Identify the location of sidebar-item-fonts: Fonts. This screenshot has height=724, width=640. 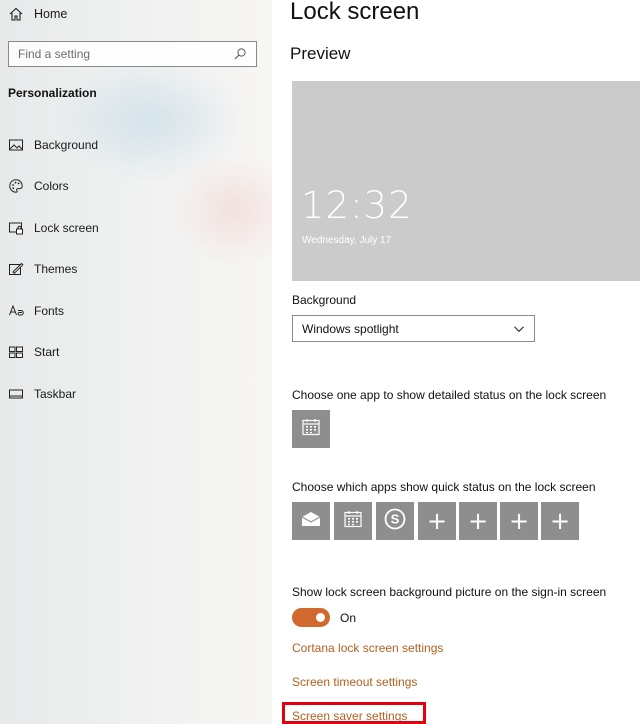
(36, 311).